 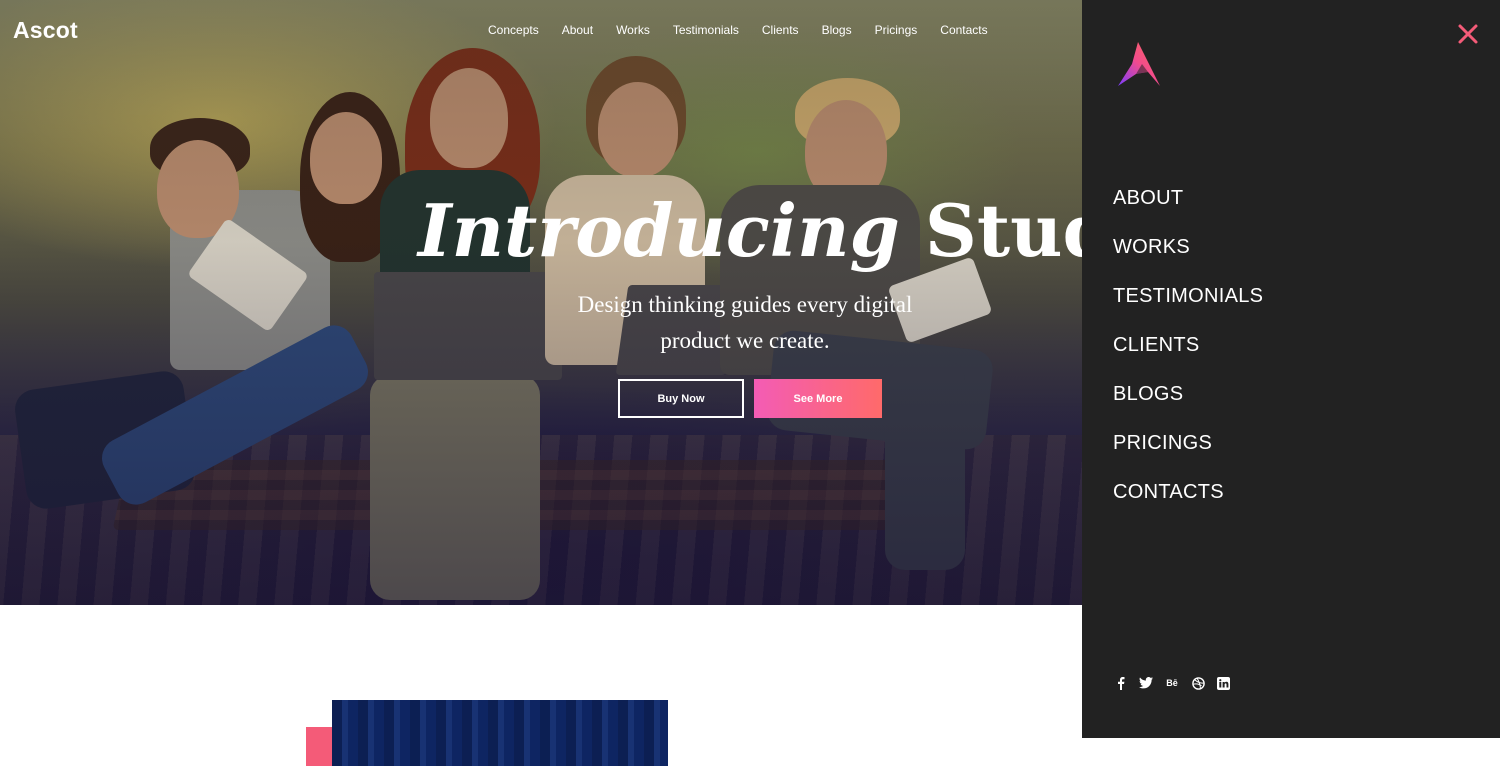 I want to click on hero-headline-bold: Studio, so click(x=1003, y=230).